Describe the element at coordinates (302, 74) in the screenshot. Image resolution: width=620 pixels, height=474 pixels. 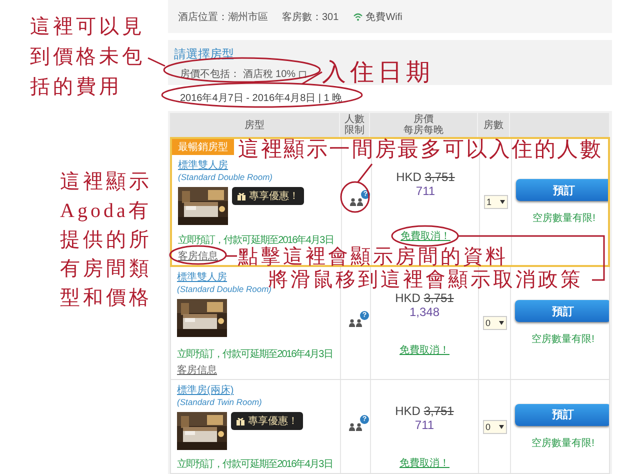
I see `info-icon` at that location.